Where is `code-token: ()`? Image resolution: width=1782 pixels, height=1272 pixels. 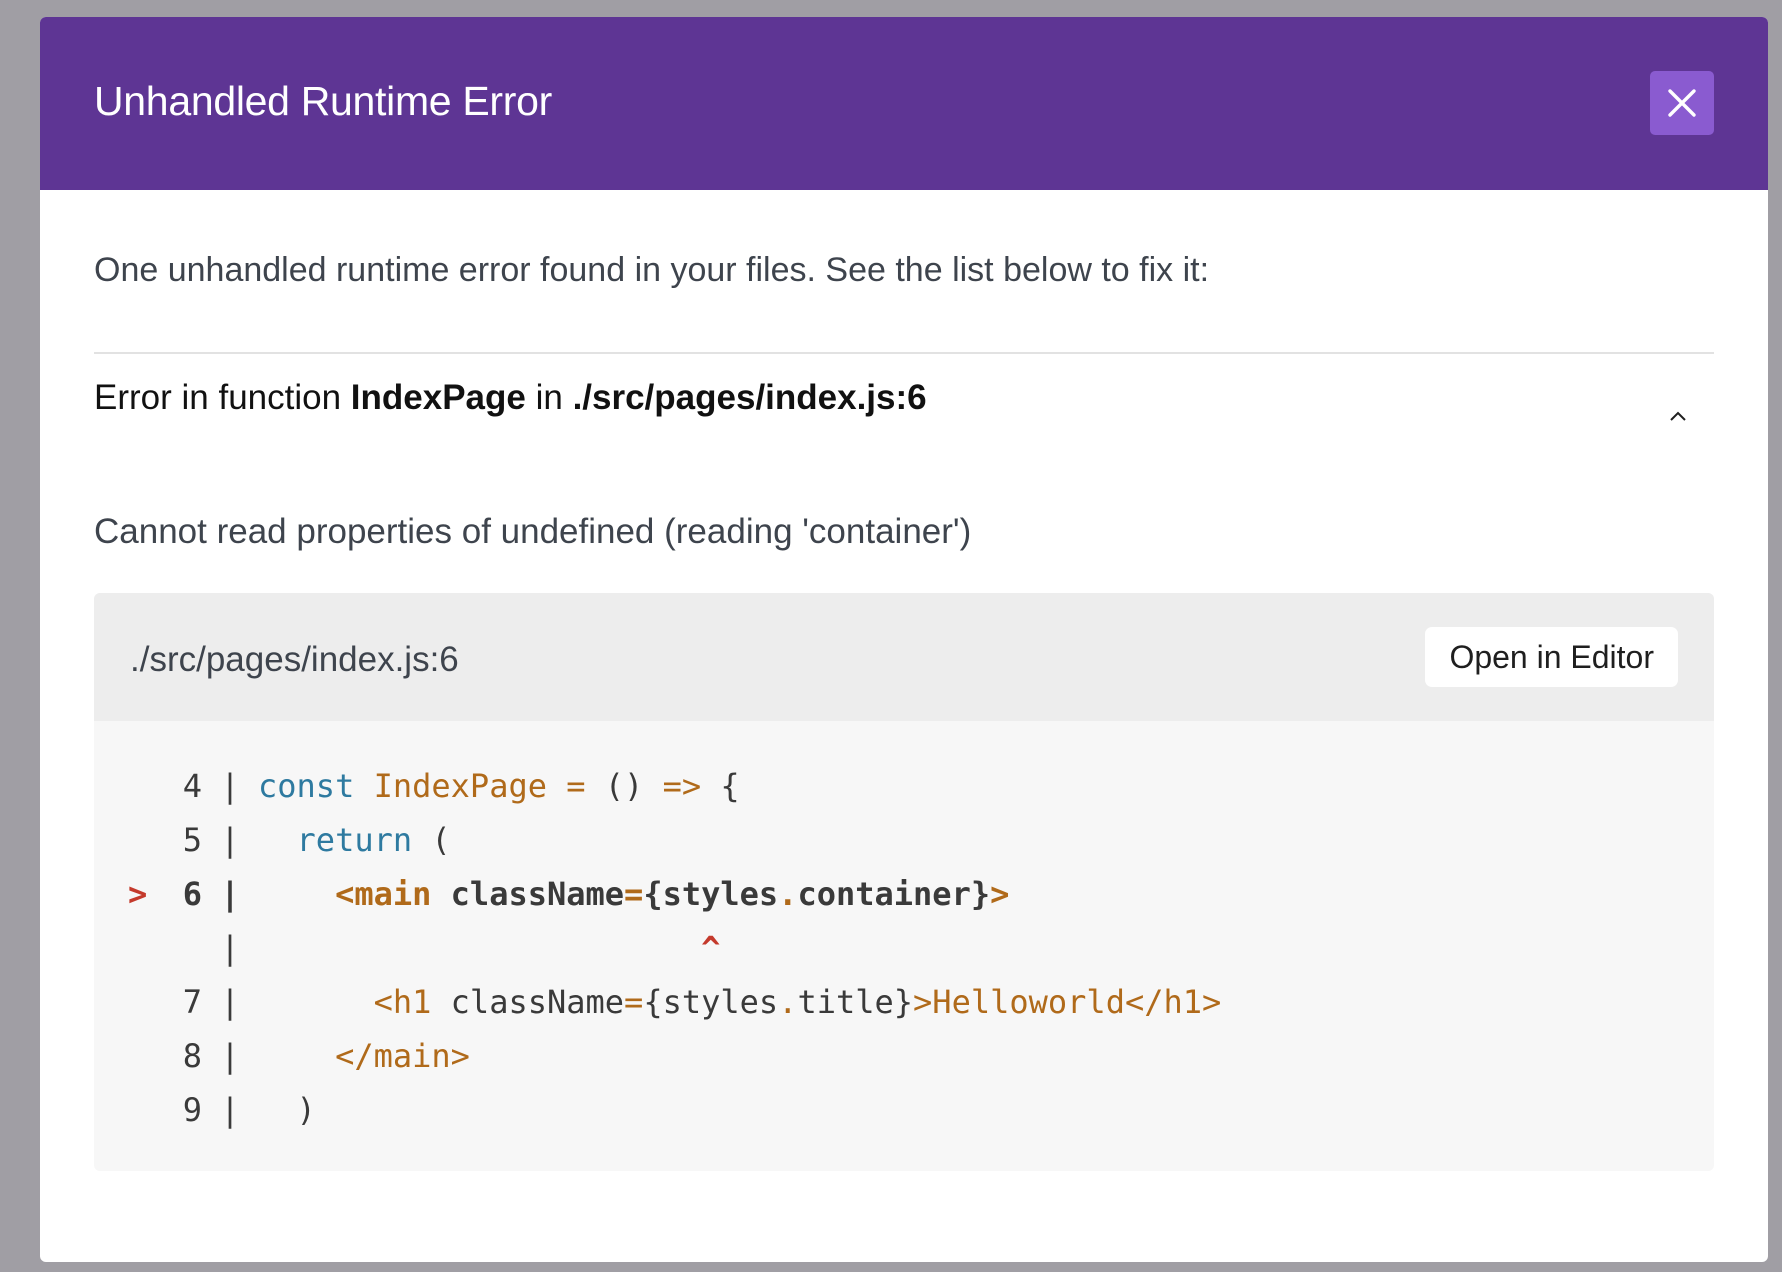
code-token: () is located at coordinates (624, 786).